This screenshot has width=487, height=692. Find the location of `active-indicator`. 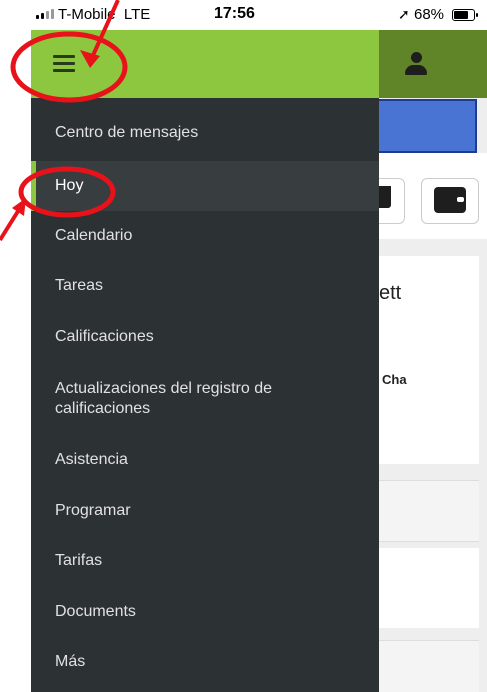

active-indicator is located at coordinates (33, 186).